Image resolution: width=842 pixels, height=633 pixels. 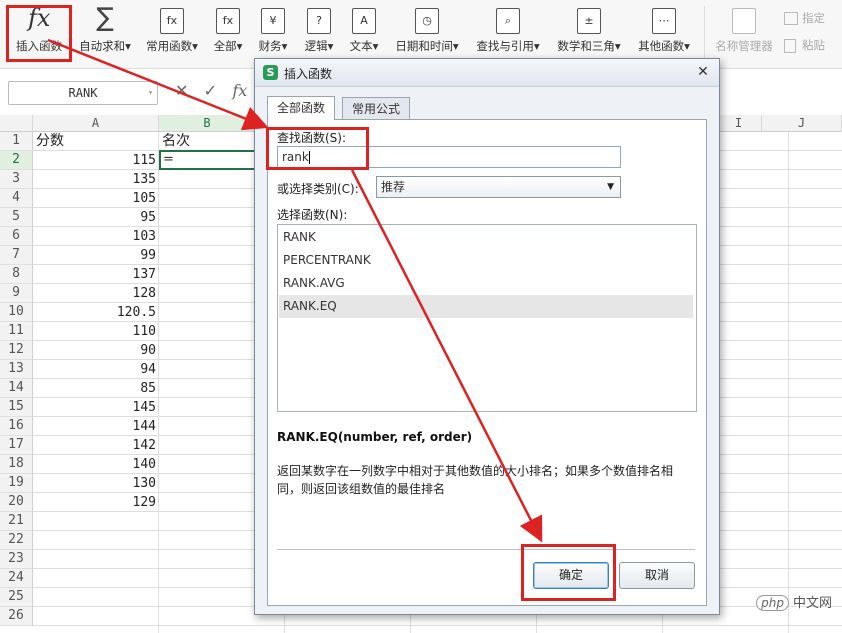 I want to click on score-cell: 94, so click(x=96, y=369).